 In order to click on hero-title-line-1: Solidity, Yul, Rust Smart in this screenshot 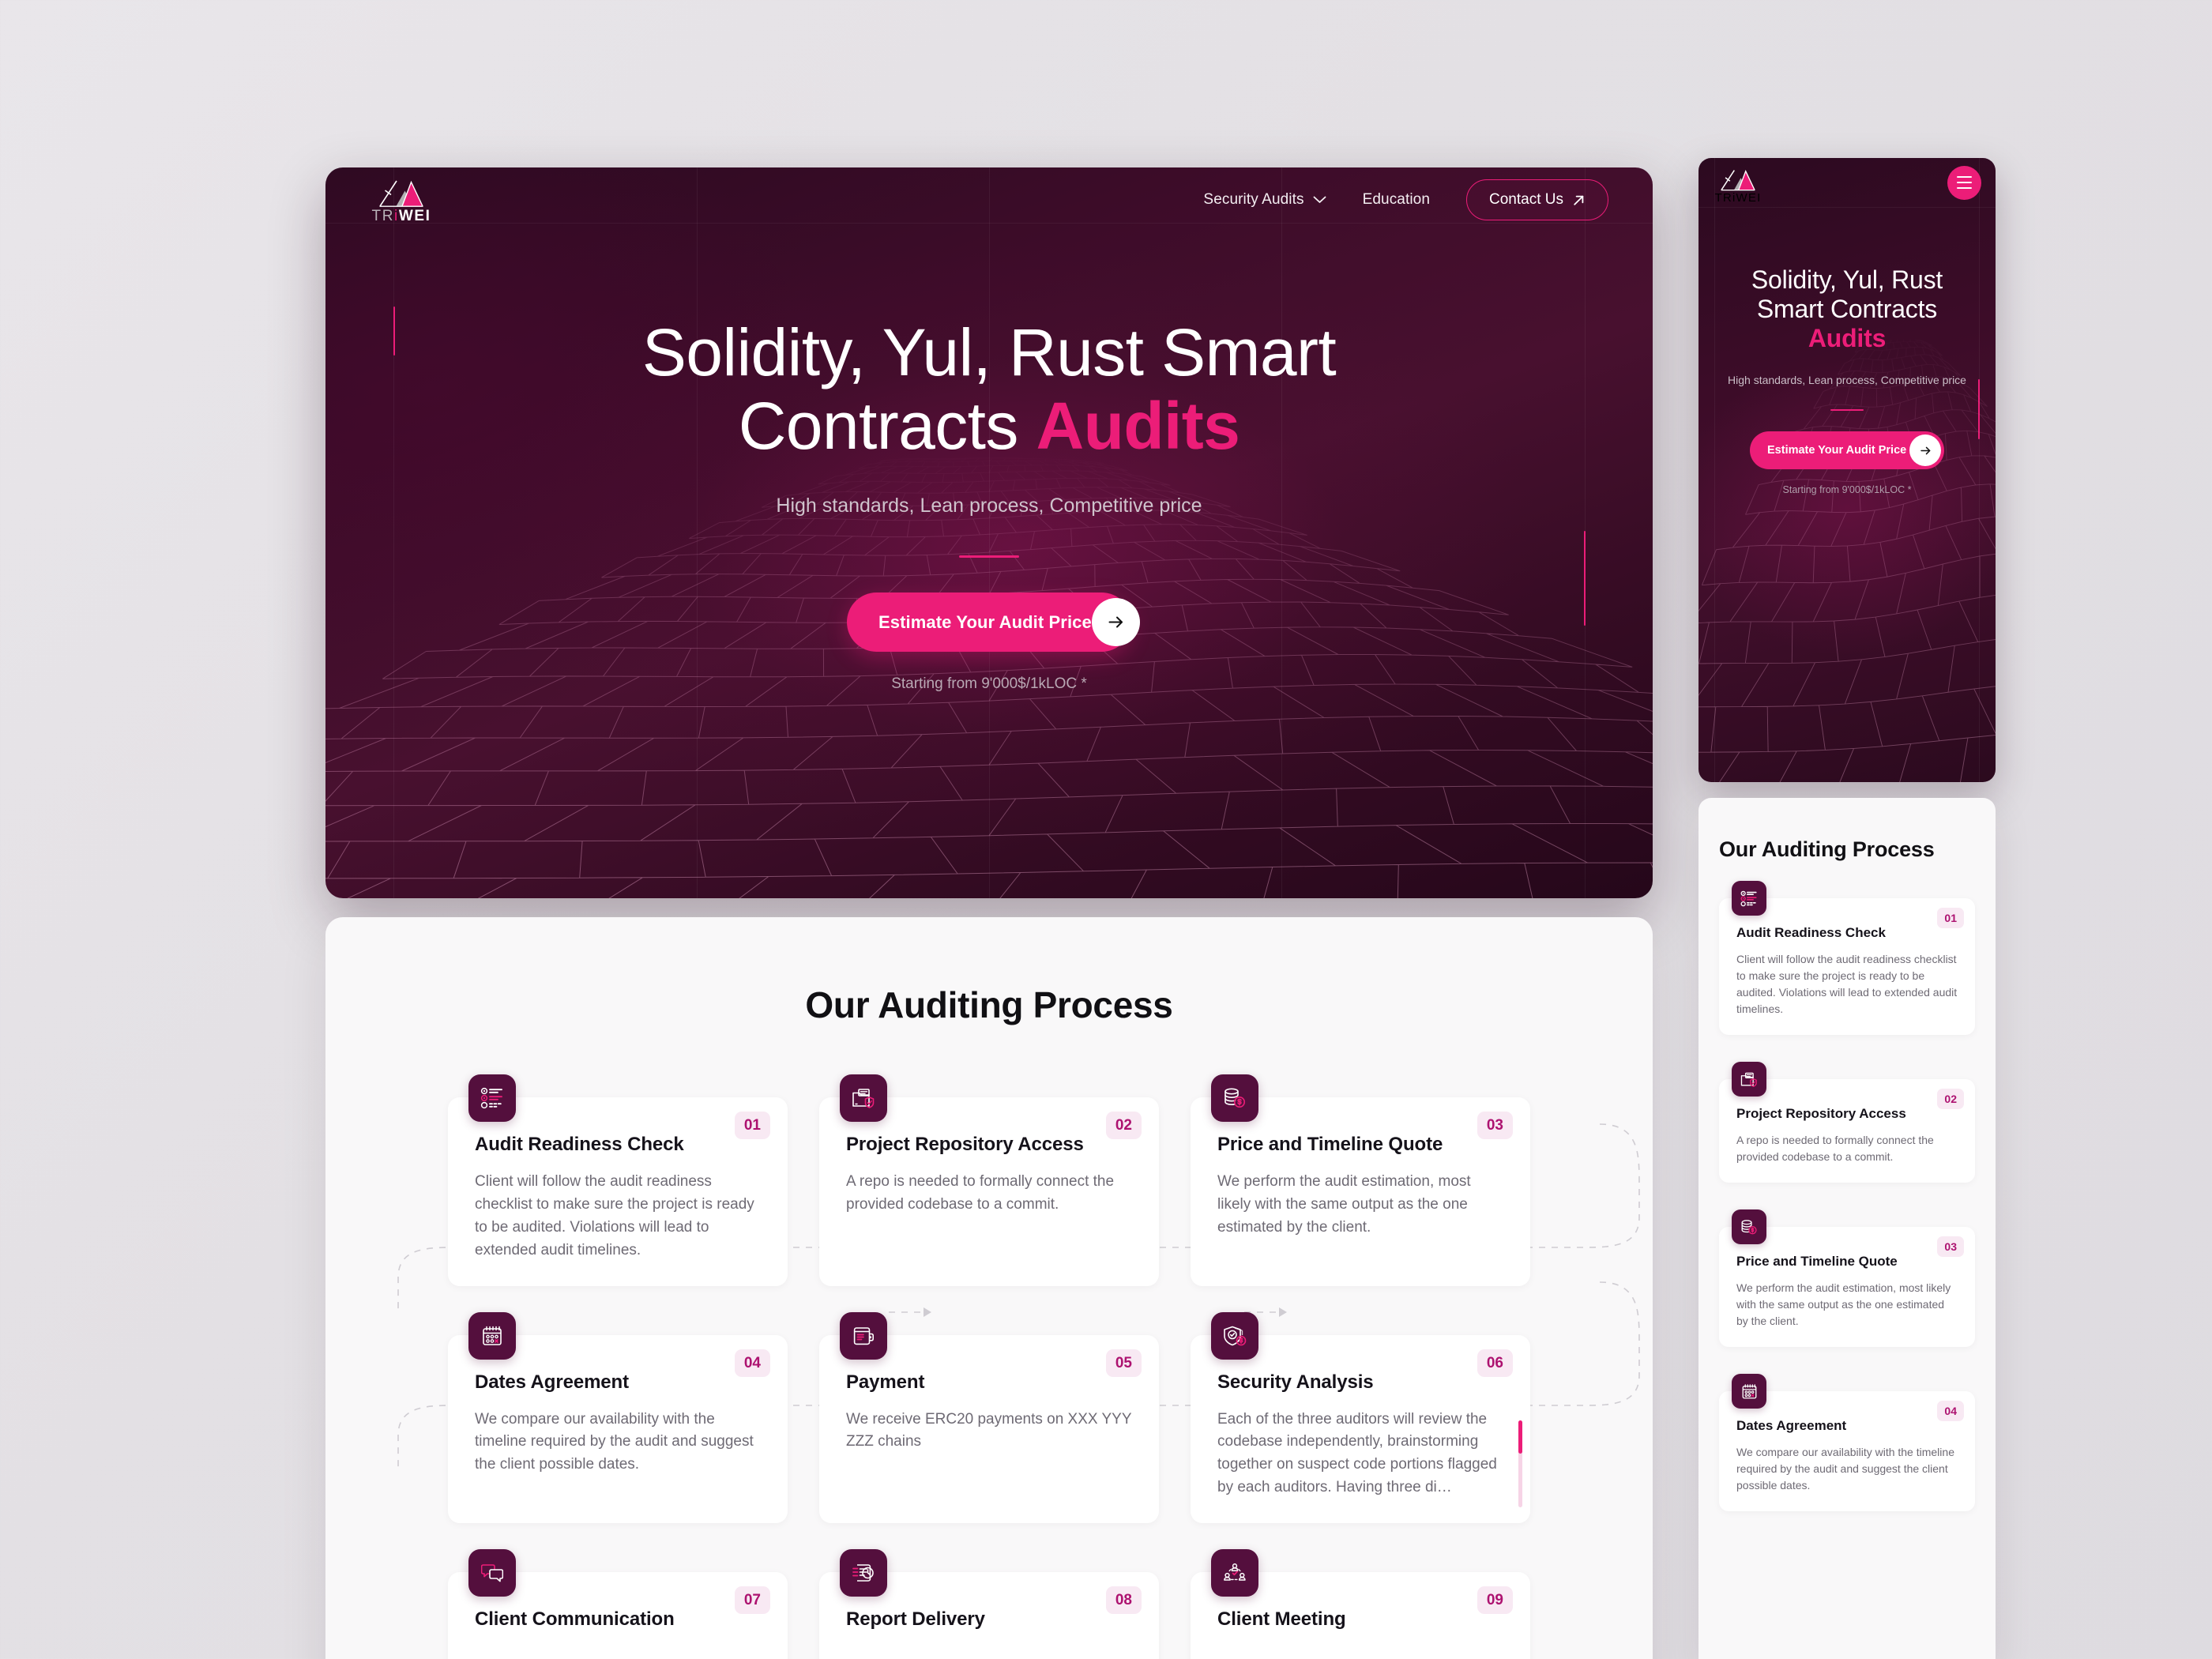, I will do `click(989, 352)`.